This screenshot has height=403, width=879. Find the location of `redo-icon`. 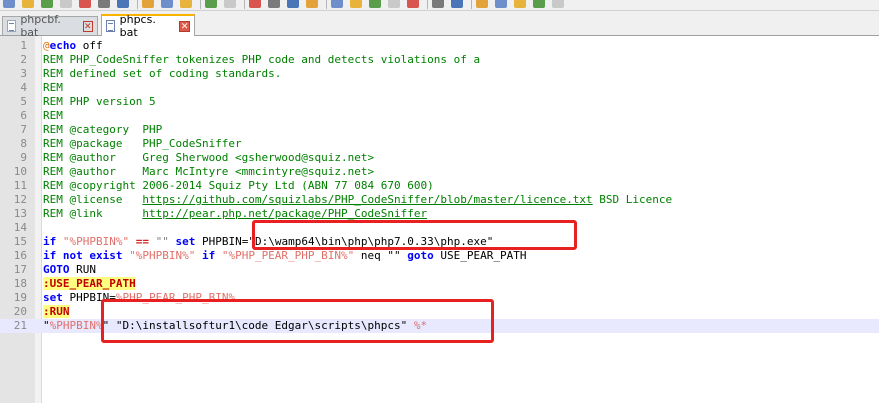

redo-icon is located at coordinates (230, 4).